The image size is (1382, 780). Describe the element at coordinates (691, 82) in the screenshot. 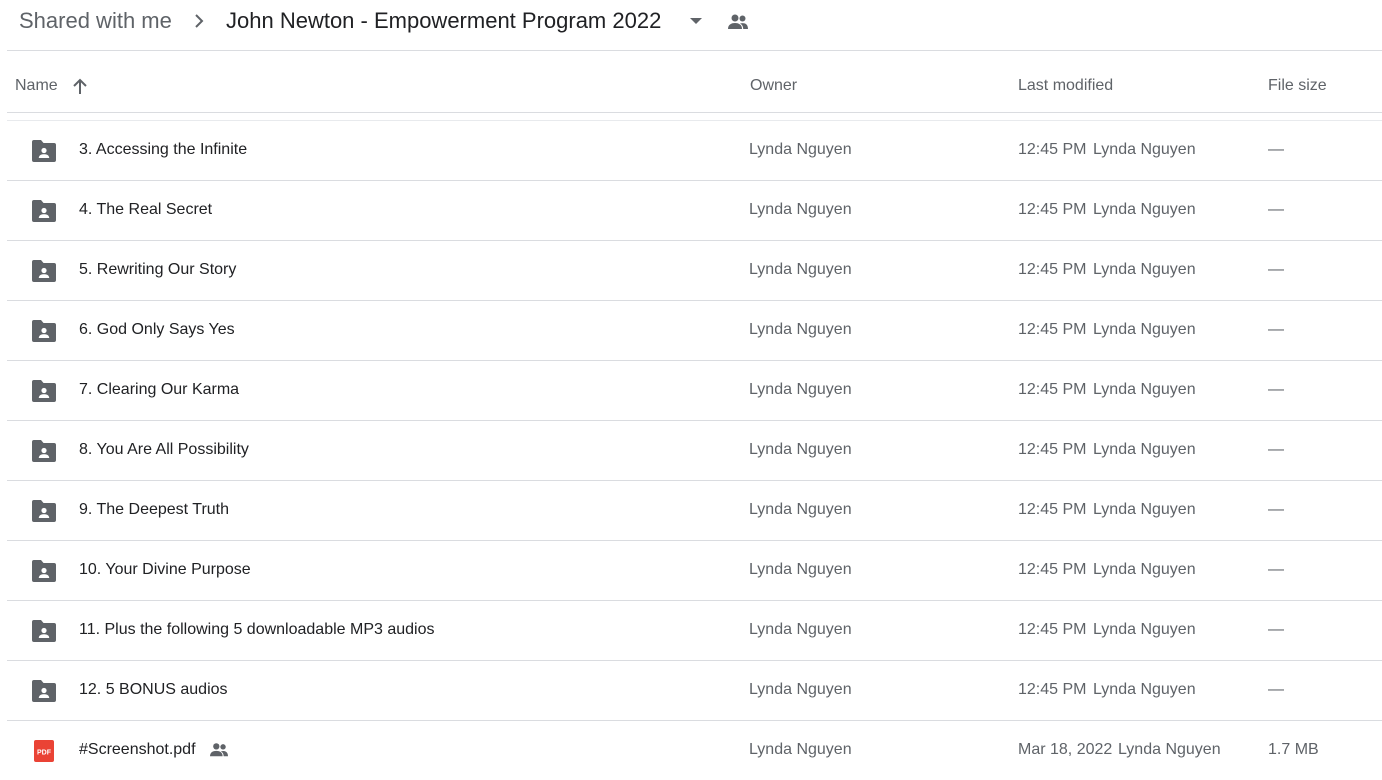

I see `column-headers: Name Owner Last modified File size` at that location.